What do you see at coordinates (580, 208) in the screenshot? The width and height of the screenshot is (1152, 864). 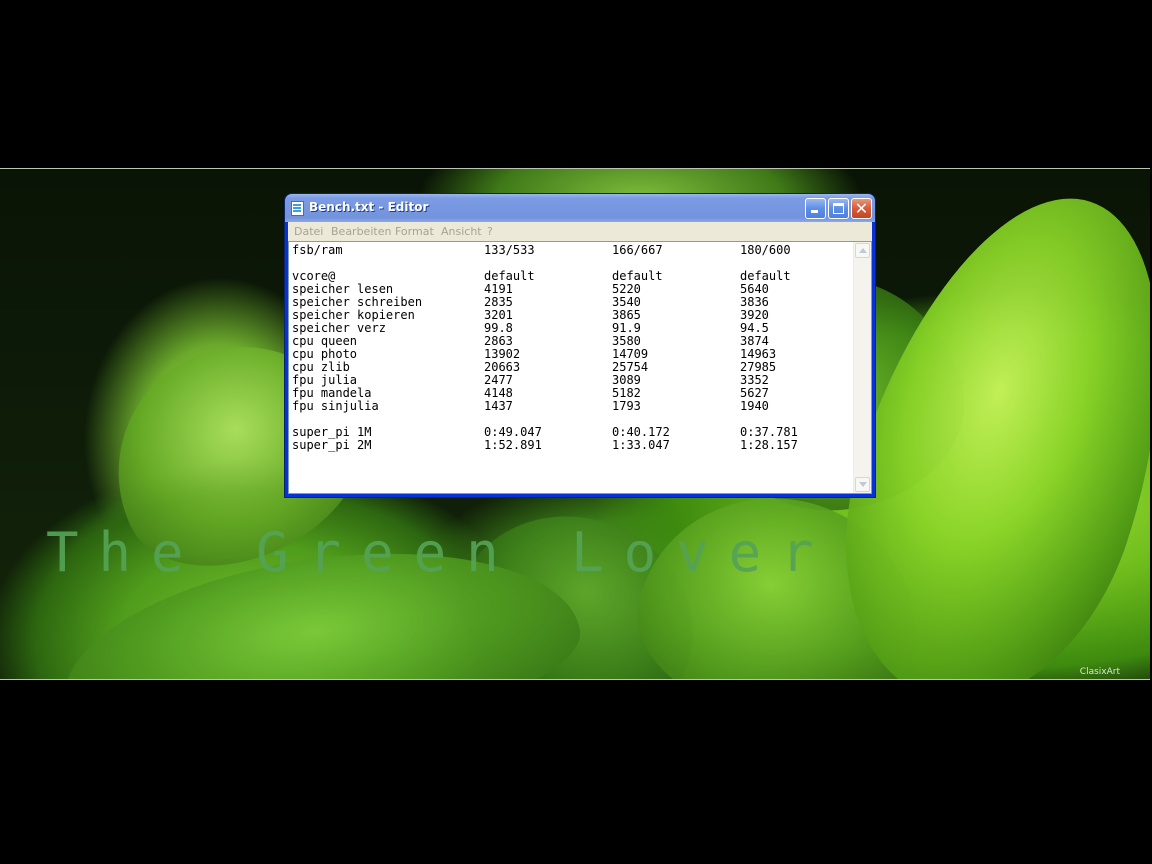 I see `title-bar: Bench.txt - Editor ✕` at bounding box center [580, 208].